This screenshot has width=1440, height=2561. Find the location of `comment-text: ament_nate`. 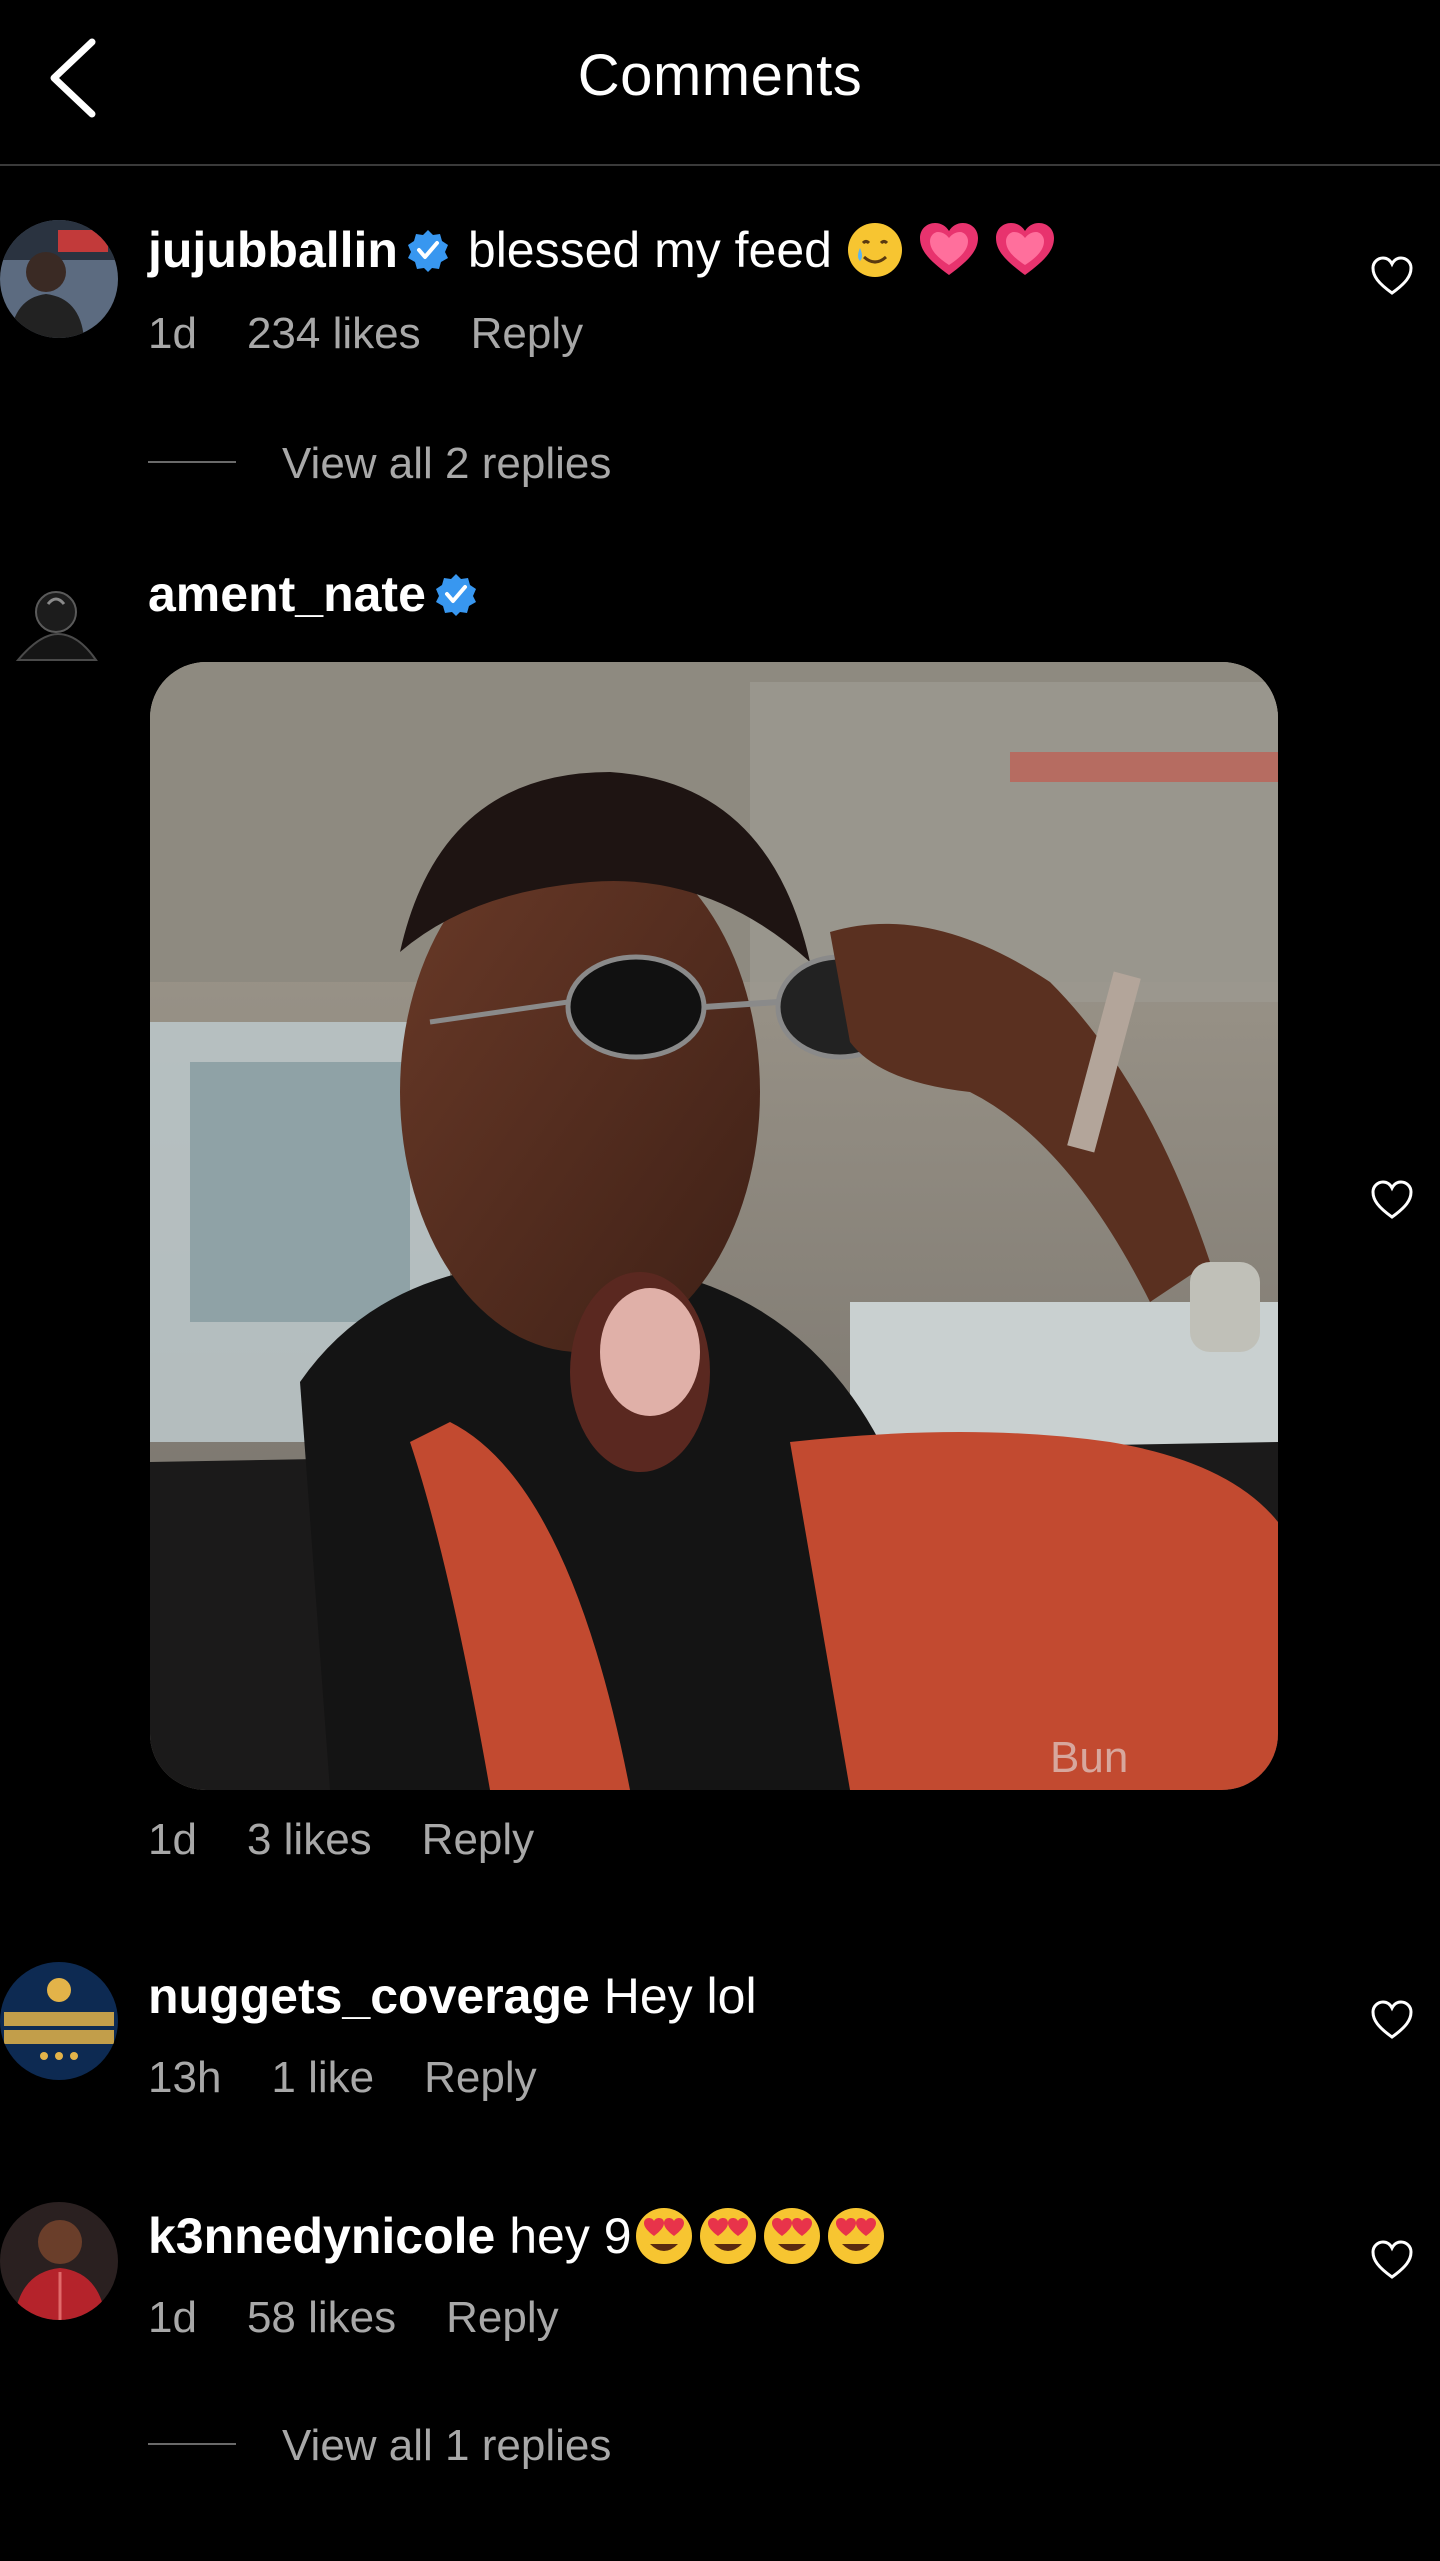

comment-text: ament_nate is located at coordinates (315, 594).